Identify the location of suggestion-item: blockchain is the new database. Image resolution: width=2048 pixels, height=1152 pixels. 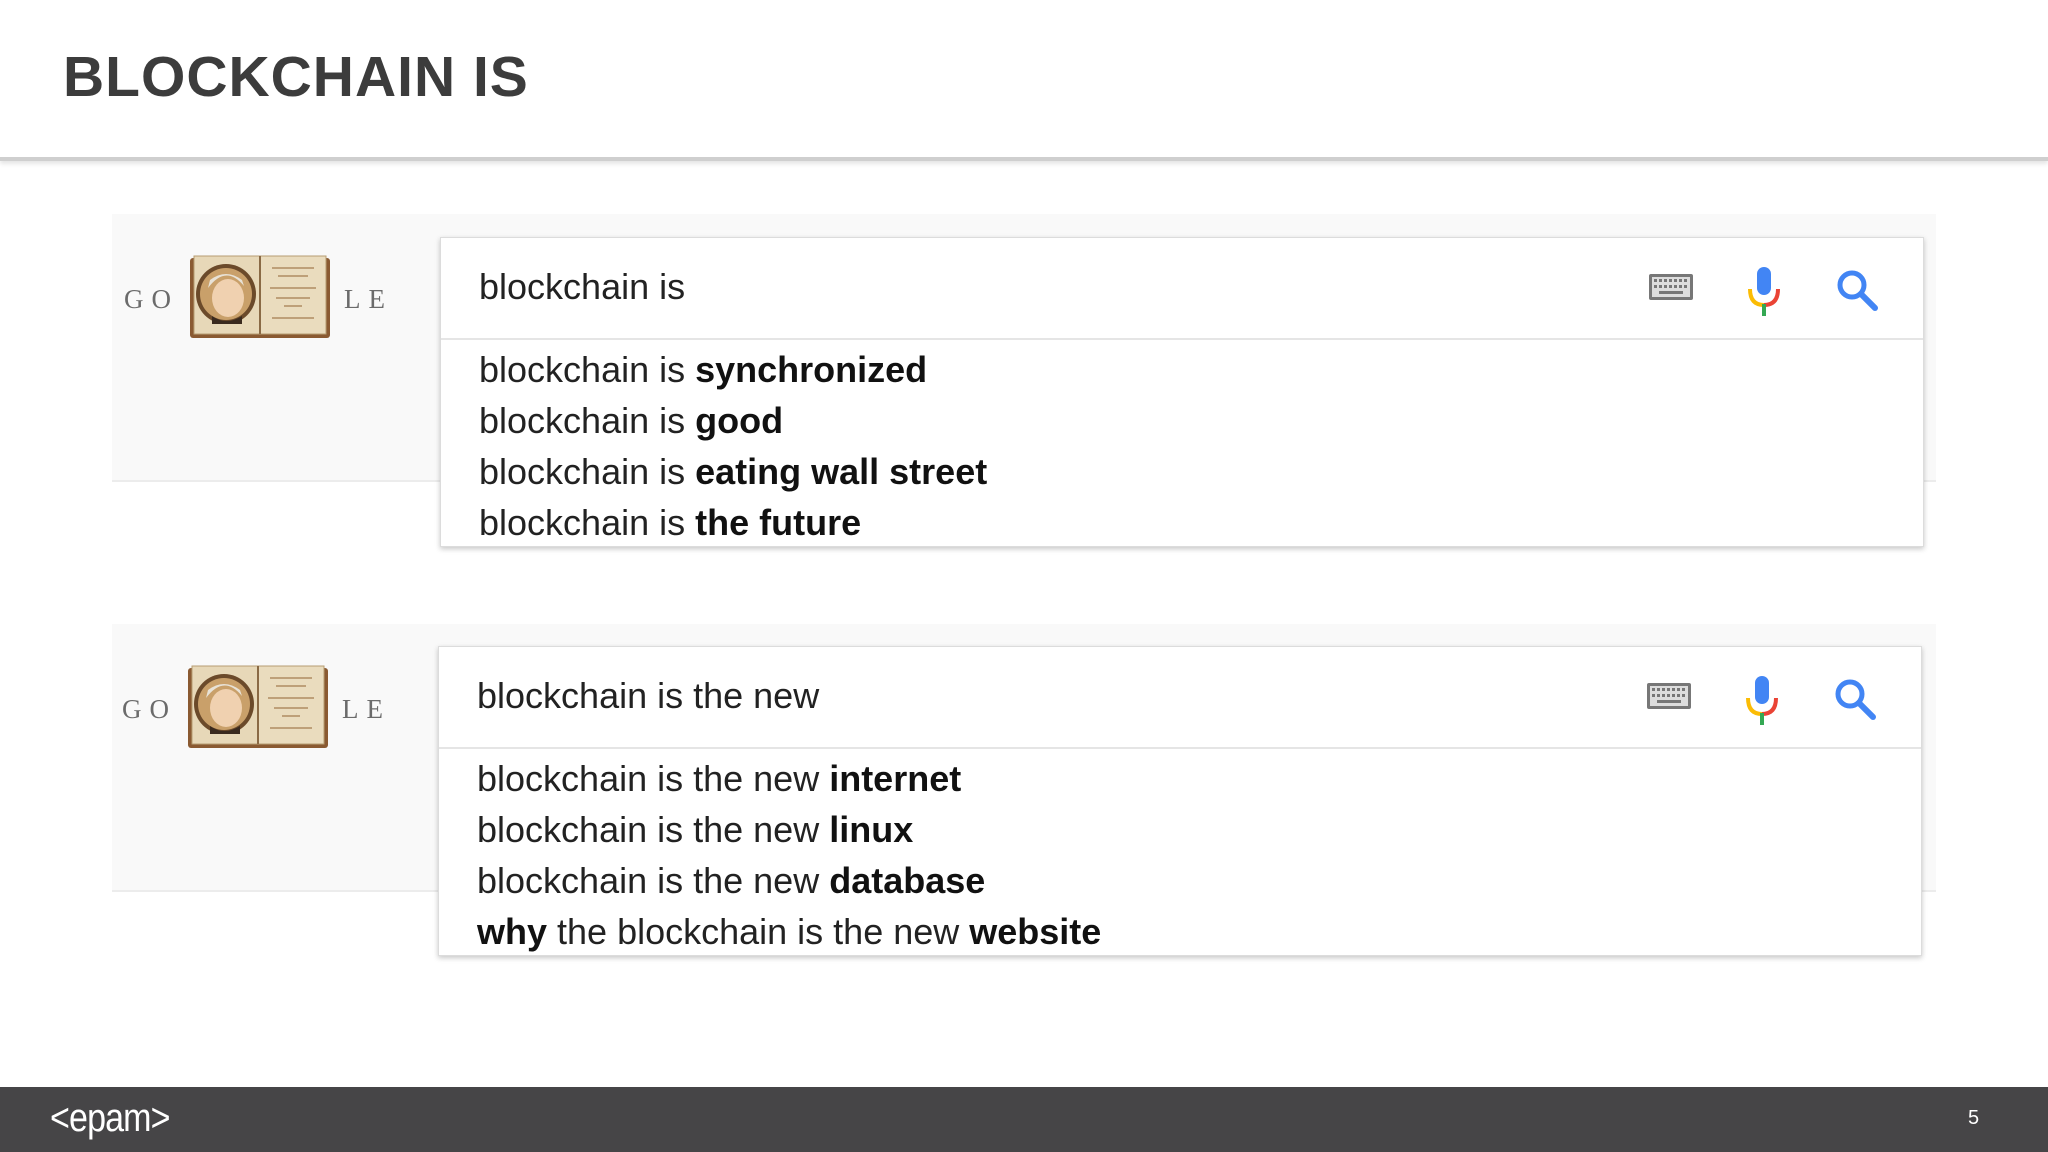
(1180, 880).